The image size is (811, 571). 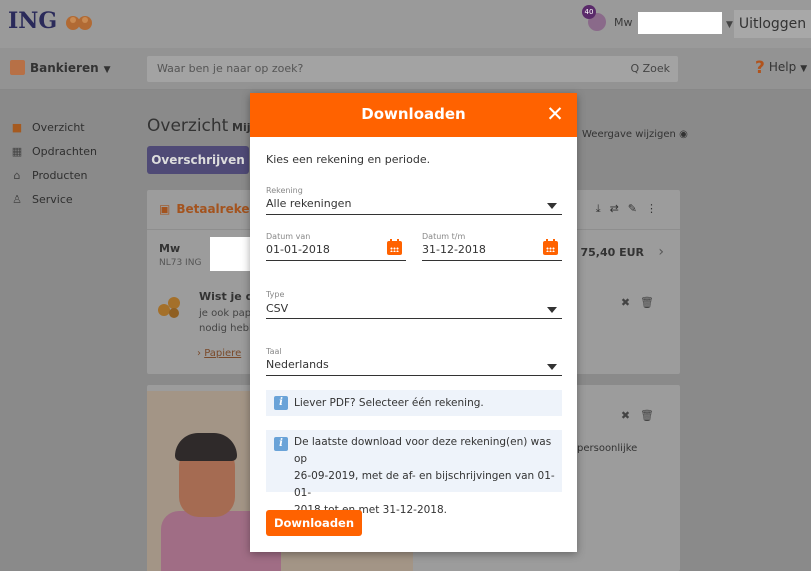 What do you see at coordinates (64, 68) in the screenshot?
I see `bankieren-label: Bankieren` at bounding box center [64, 68].